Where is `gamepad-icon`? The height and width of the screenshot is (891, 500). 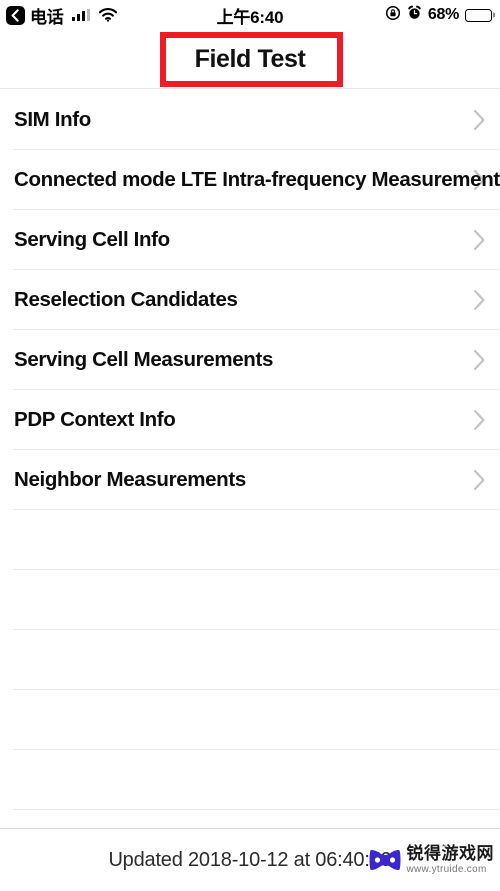 gamepad-icon is located at coordinates (385, 860).